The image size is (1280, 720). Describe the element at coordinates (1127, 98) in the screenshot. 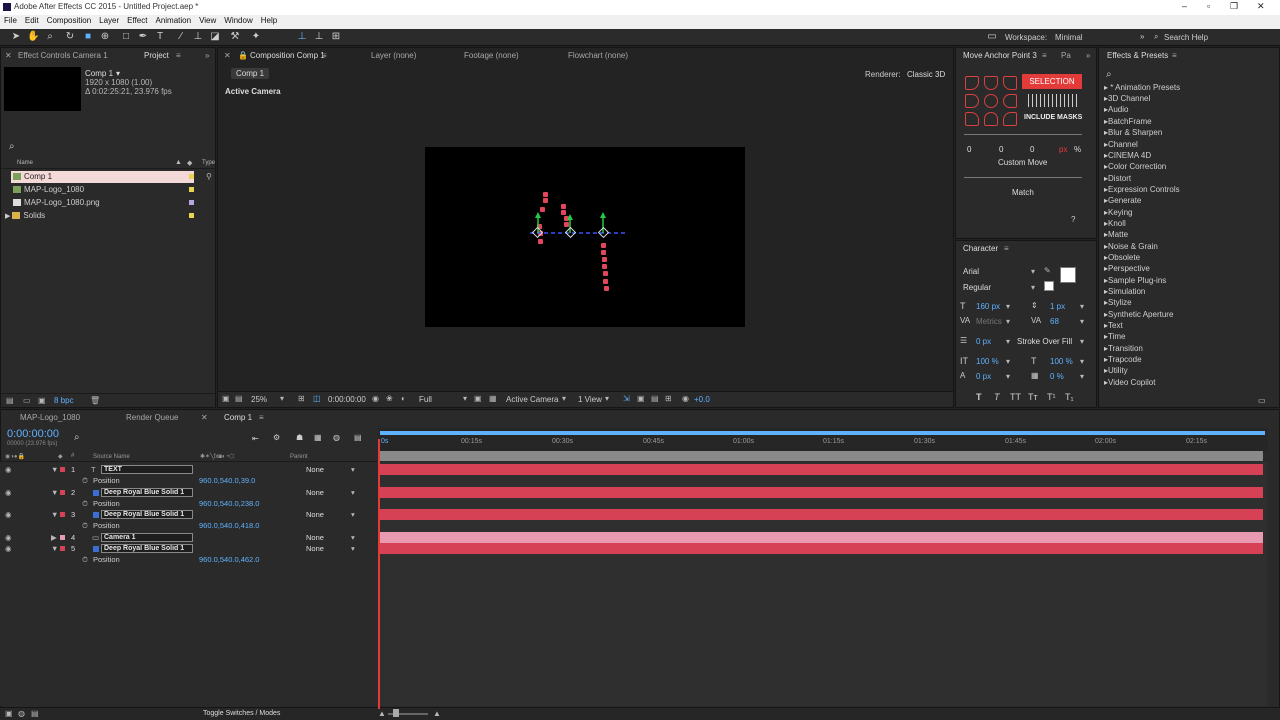

I see `effects-category: ▸3D Channel` at that location.